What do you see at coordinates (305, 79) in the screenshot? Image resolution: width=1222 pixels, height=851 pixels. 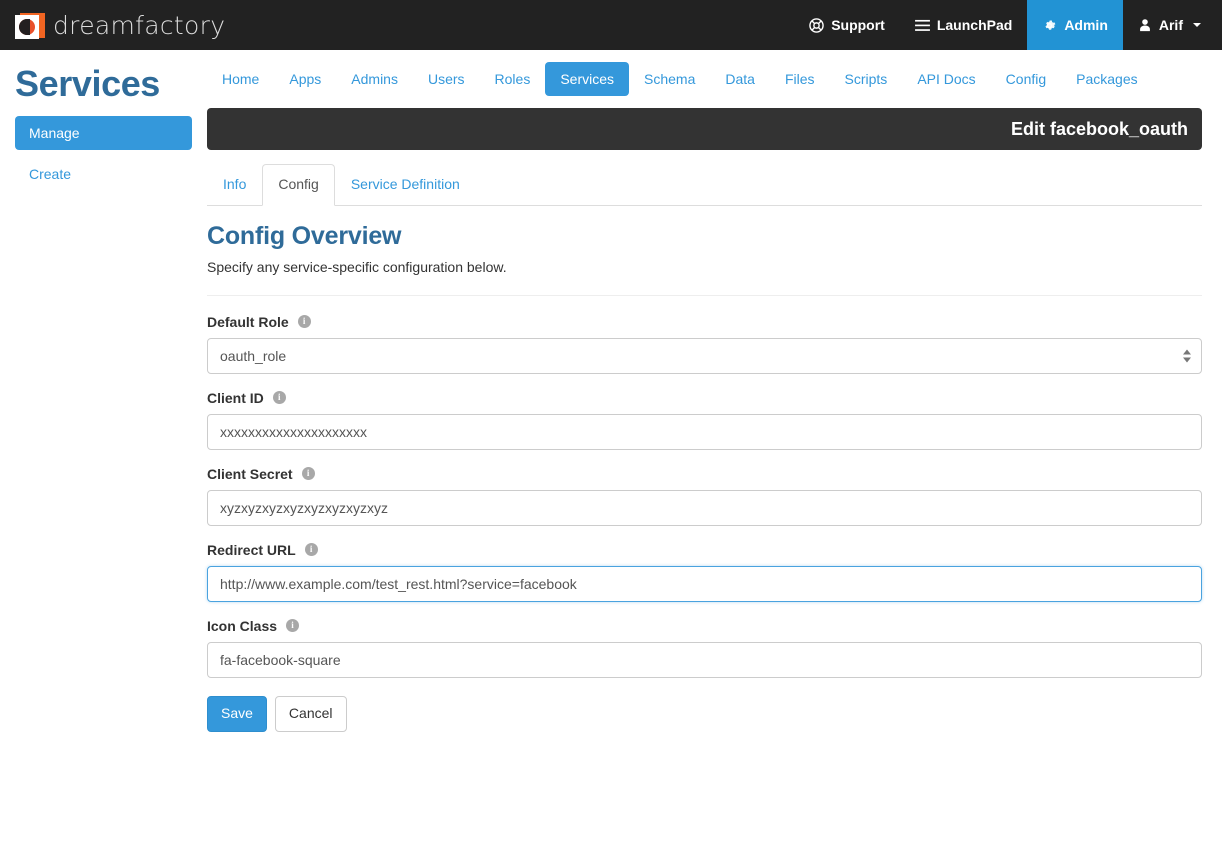 I see `nav-tab-apps: Apps` at bounding box center [305, 79].